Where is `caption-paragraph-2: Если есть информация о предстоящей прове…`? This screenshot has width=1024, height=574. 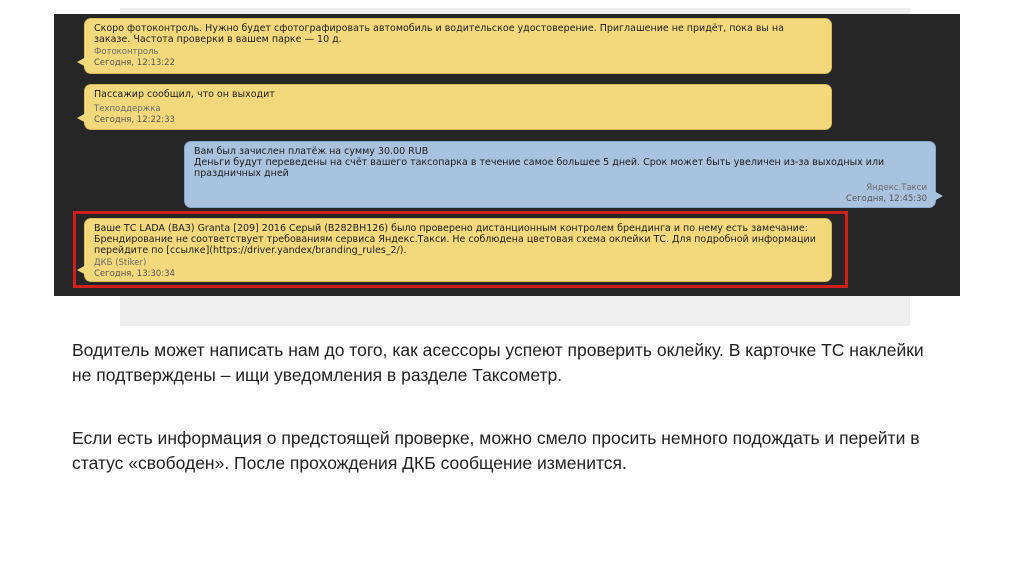 caption-paragraph-2: Если есть информация о предстоящей прове… is located at coordinates (496, 450).